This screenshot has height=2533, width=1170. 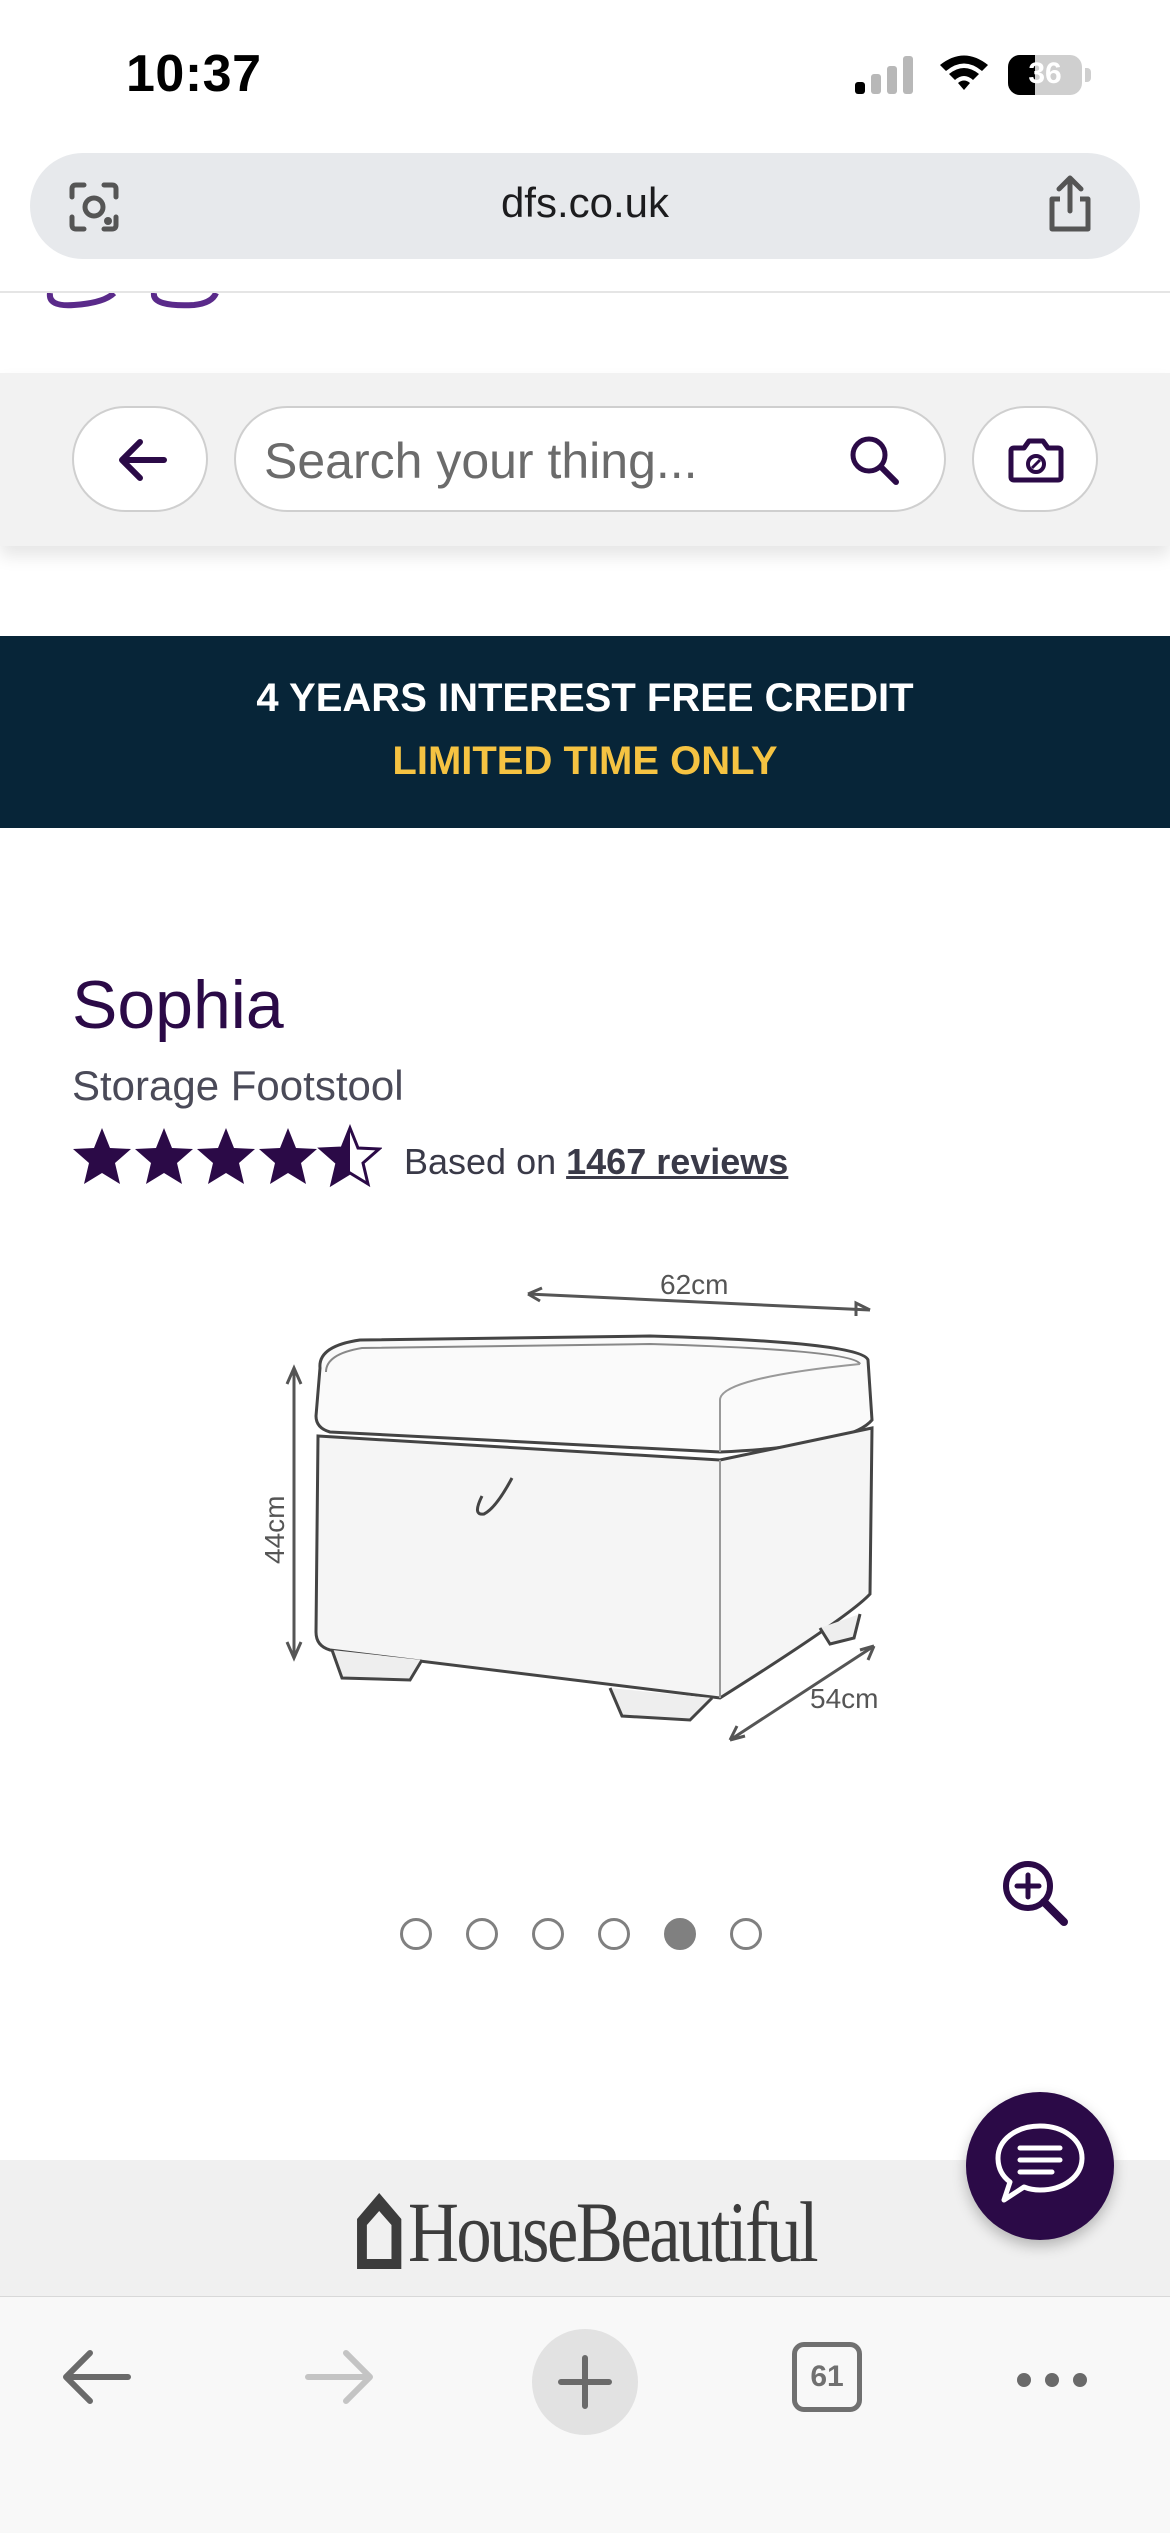 I want to click on back-button, so click(x=140, y=459).